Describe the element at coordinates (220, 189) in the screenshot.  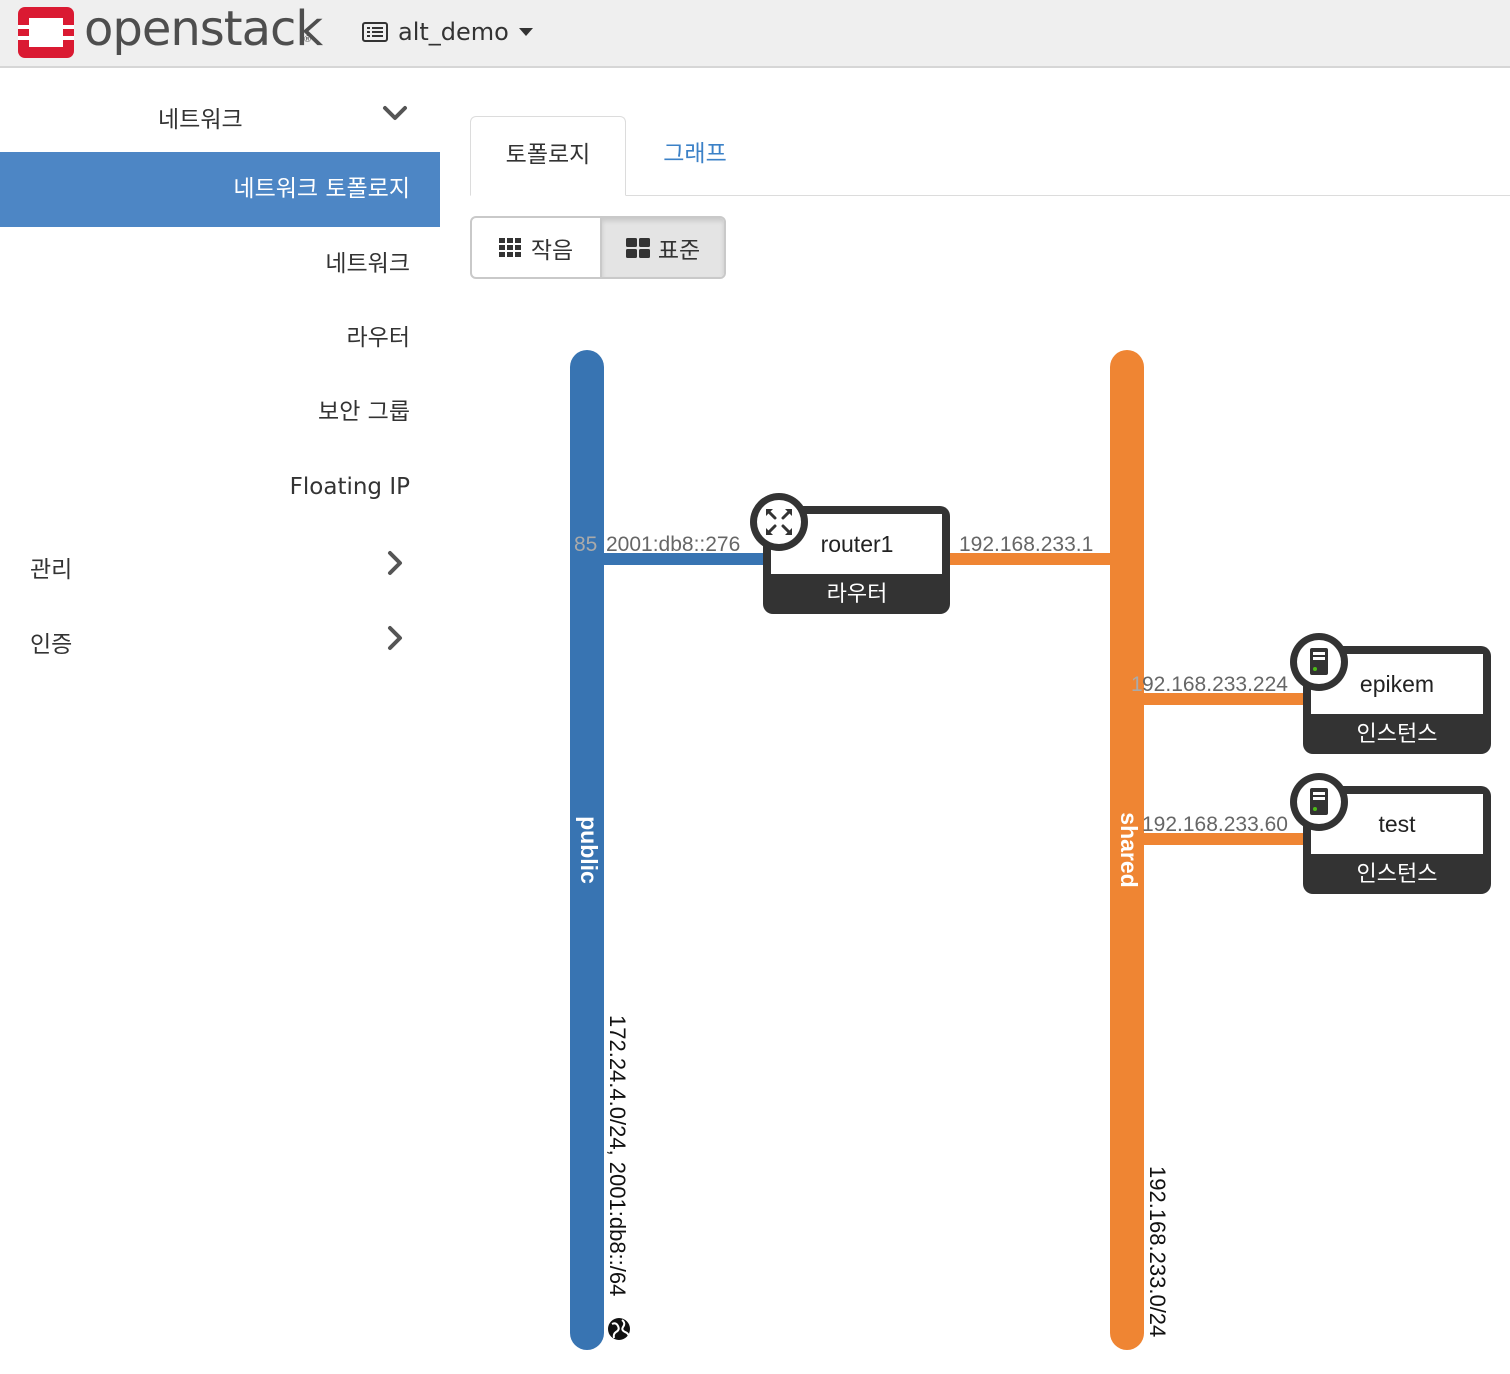
I see `sidebar-item-network-topology: 네트워크 토폴로지` at that location.